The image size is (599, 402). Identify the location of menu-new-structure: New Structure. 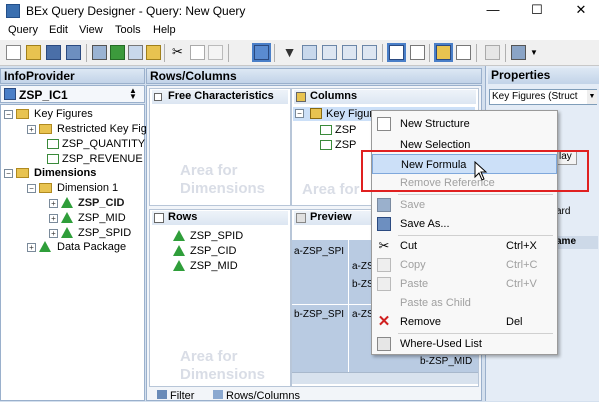
(464, 124).